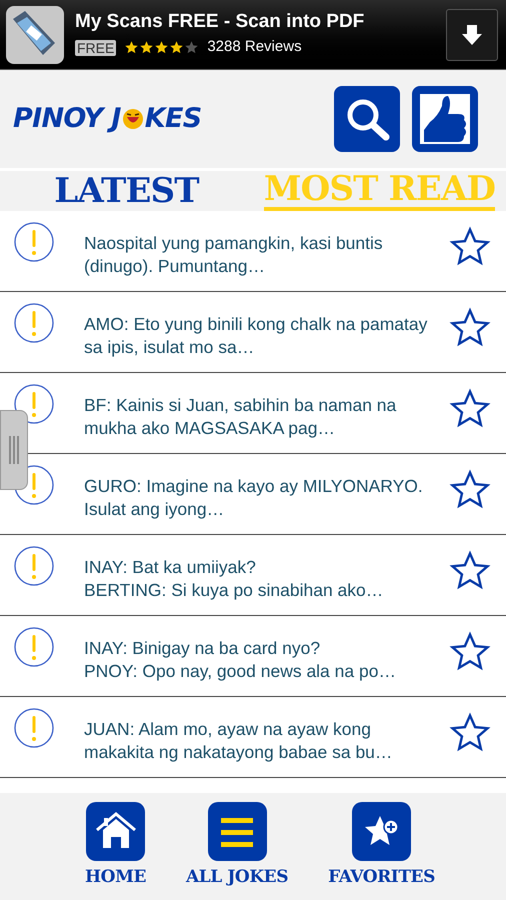 The height and width of the screenshot is (900, 506). I want to click on download-arrow-icon, so click(472, 35).